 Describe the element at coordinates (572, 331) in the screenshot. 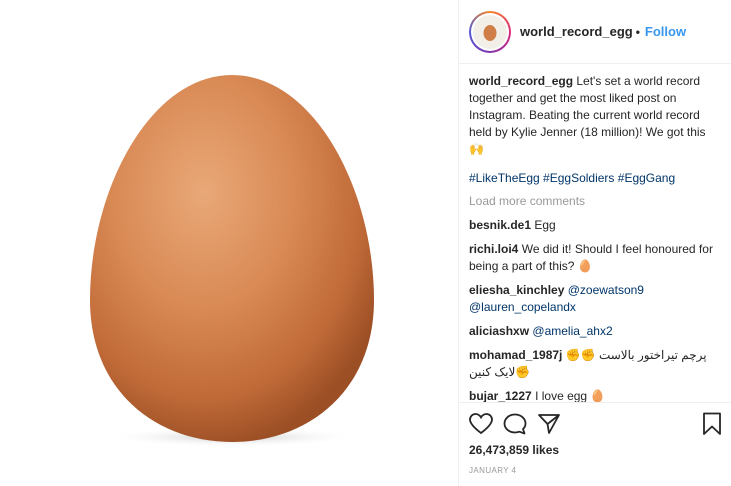

I see `comment-mention: @amelia_ahx2` at that location.